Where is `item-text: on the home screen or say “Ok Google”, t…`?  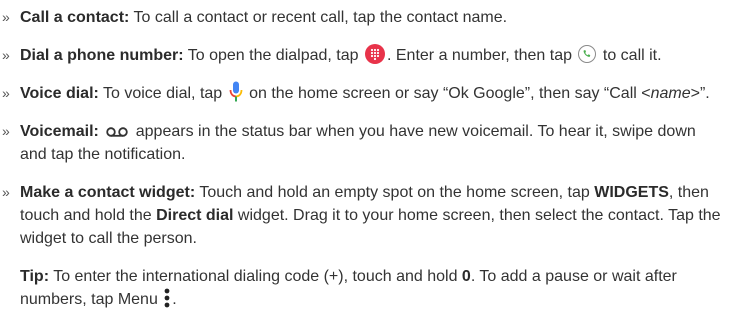
item-text: on the home screen or say “Ok Google”, t… is located at coordinates (447, 93).